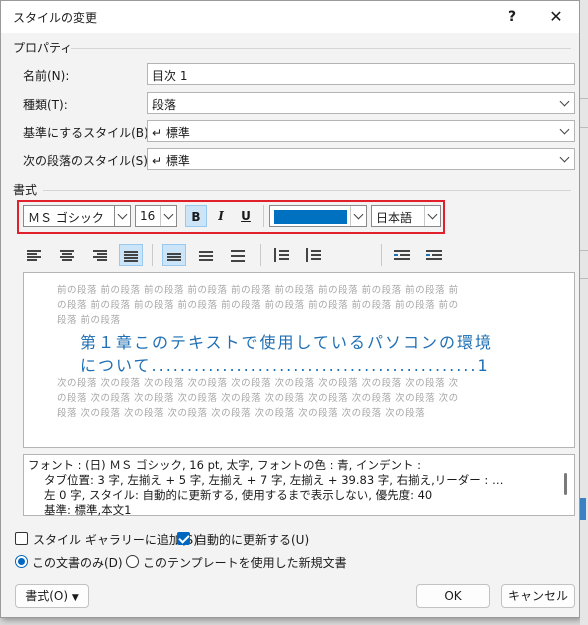 Image resolution: width=588 pixels, height=625 pixels. Describe the element at coordinates (21, 561) in the screenshot. I see `this-document-only-radio` at that location.